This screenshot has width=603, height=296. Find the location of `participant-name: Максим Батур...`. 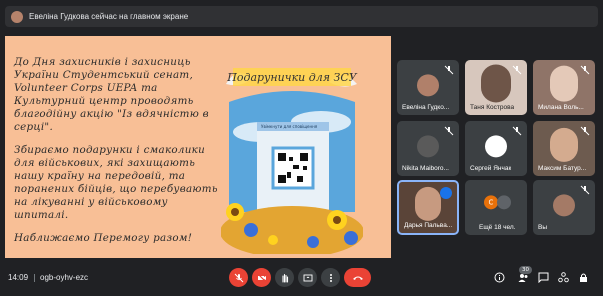

participant-name: Максим Батур... is located at coordinates (562, 168).